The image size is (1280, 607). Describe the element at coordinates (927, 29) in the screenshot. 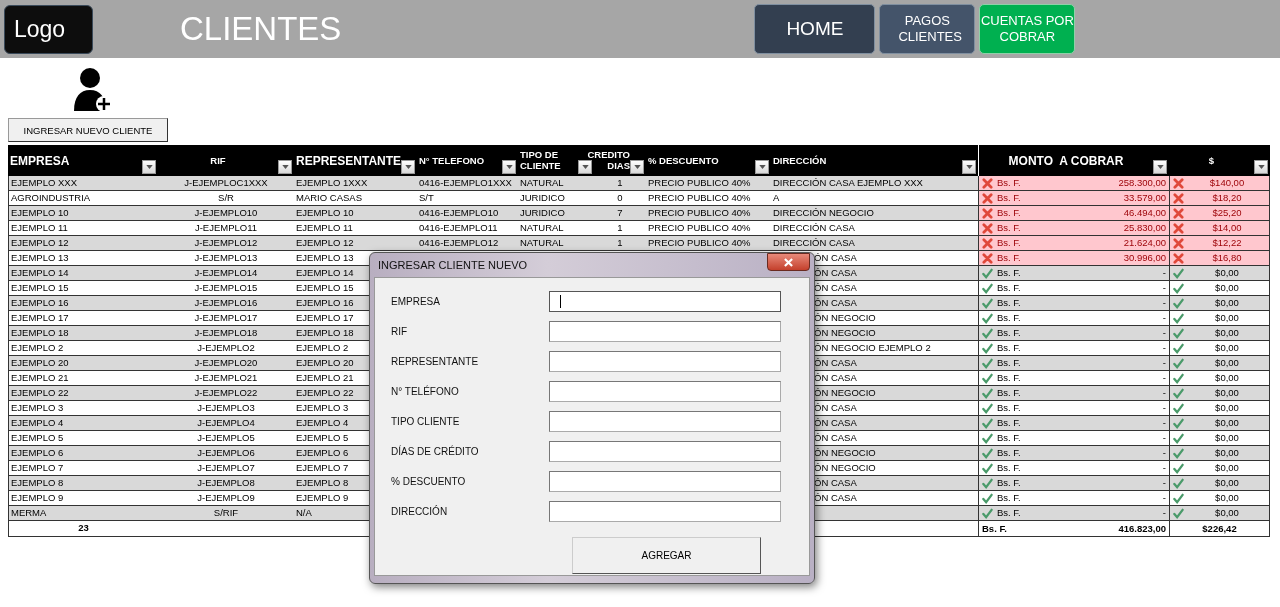

I see `nav-button: PAGOS CLIENTES` at that location.